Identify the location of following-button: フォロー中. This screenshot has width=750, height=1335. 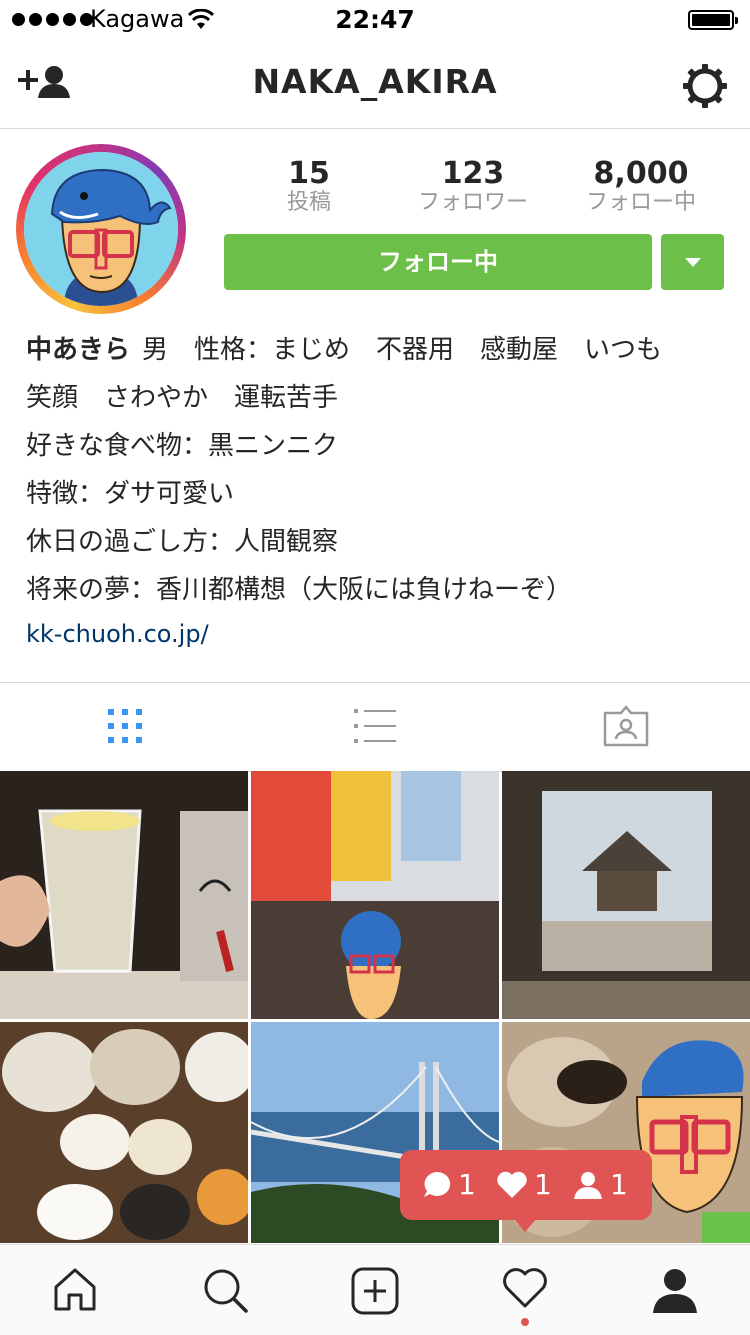
(438, 262).